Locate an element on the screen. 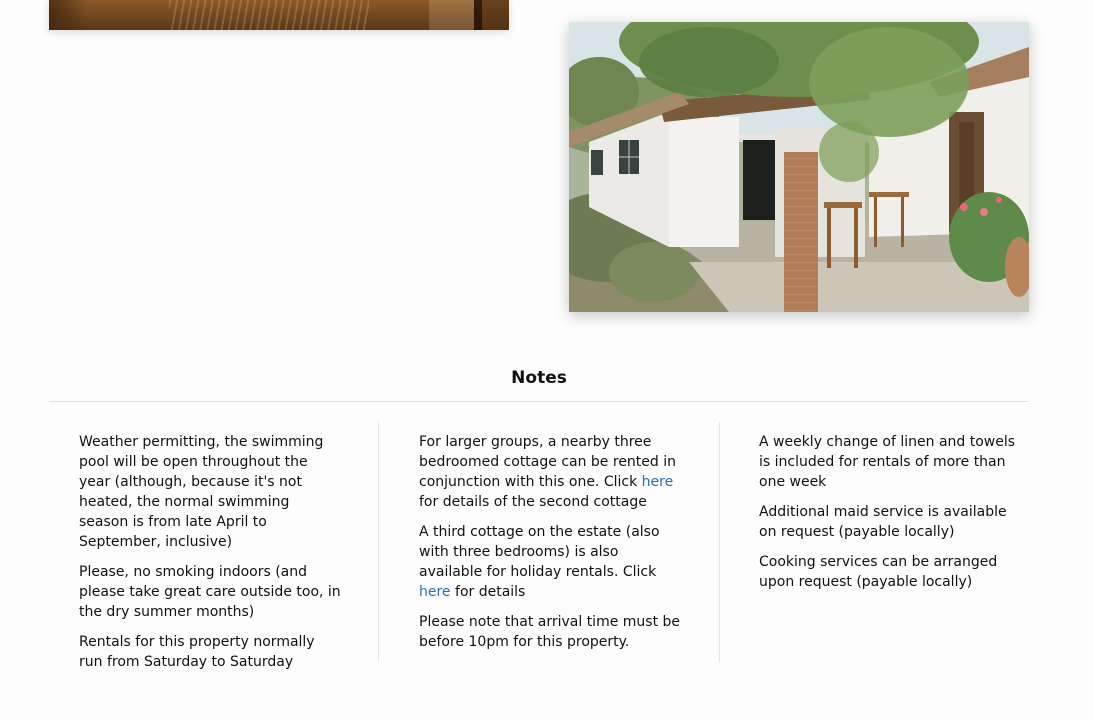 The width and height of the screenshot is (1093, 721). second-cottage-link: here is located at coordinates (658, 482).